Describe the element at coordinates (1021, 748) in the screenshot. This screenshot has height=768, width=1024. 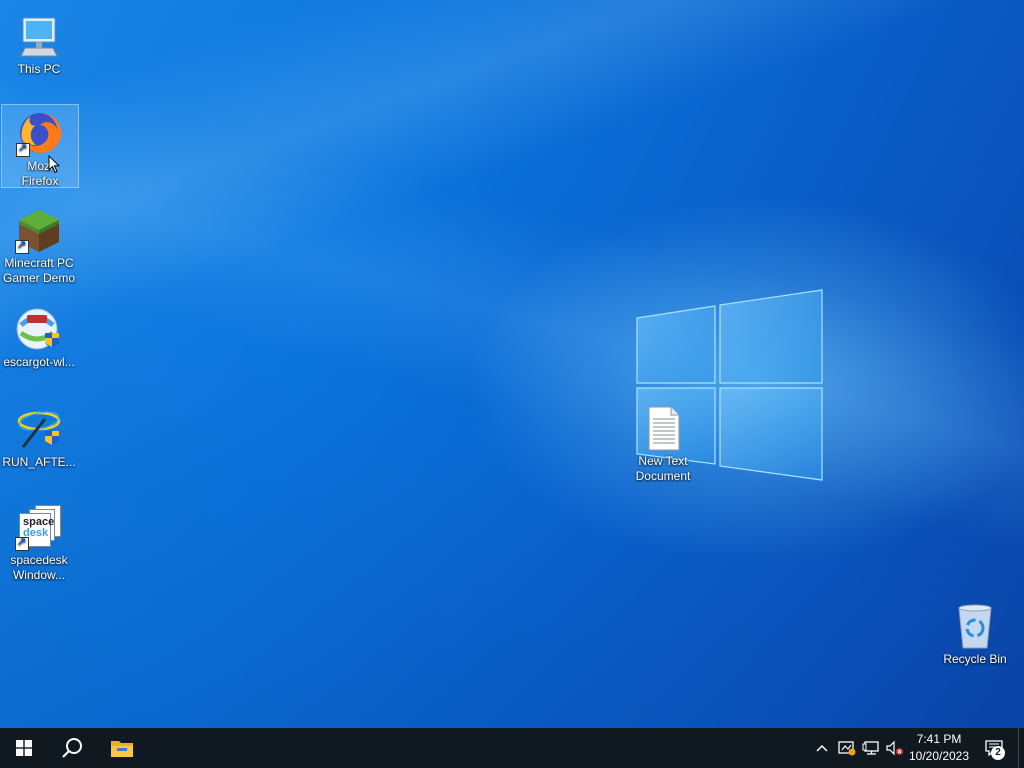
I see `show-desktop-button` at that location.